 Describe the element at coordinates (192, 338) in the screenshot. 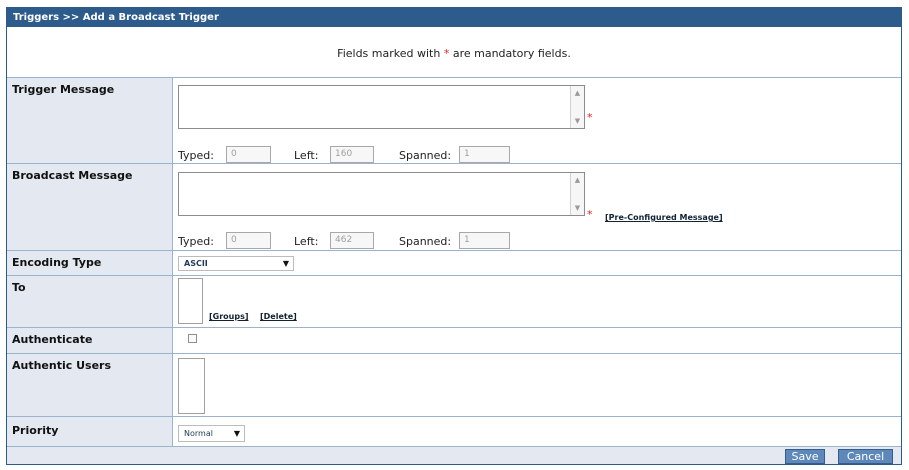

I see `authenticate-checkbox` at that location.